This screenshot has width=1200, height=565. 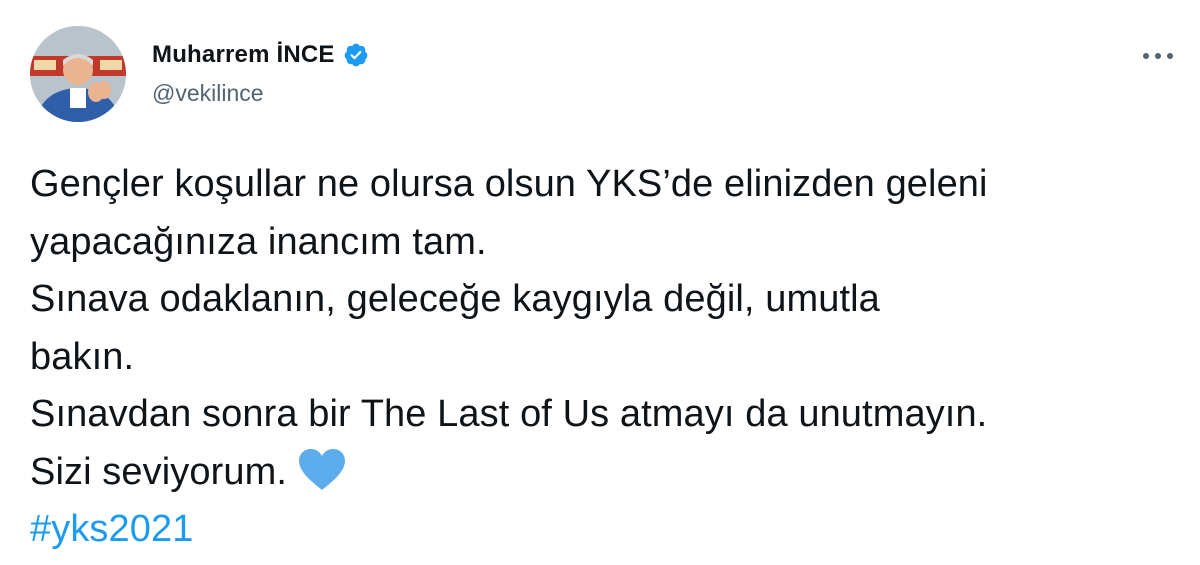 I want to click on avatar, so click(x=78, y=74).